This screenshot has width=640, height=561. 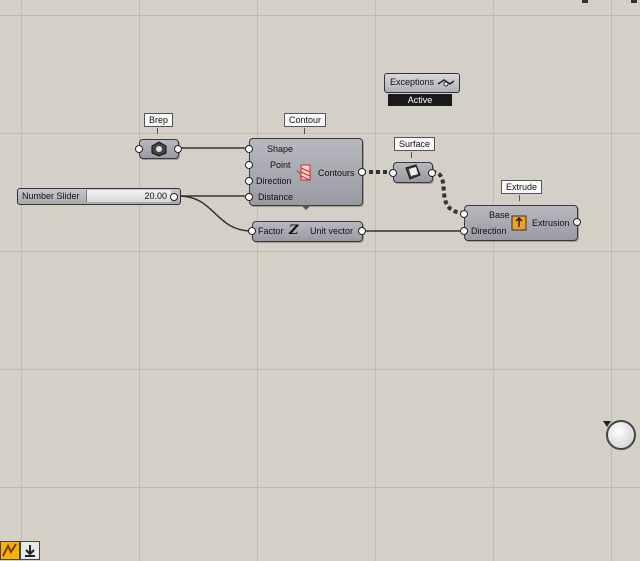 I want to click on contour-grip-distance, so click(x=249, y=197).